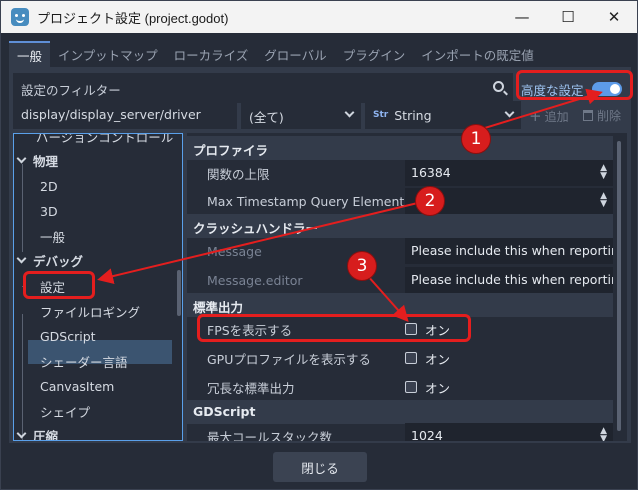 The height and width of the screenshot is (490, 638). I want to click on tab-input-map: インプットマップ, so click(108, 54).